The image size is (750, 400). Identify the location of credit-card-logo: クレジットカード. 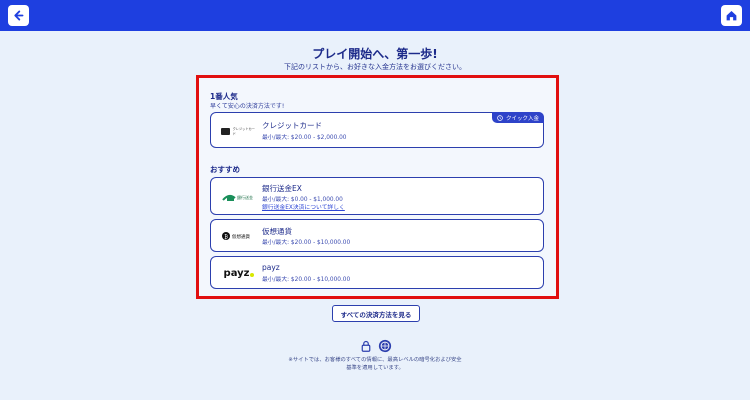
(239, 131).